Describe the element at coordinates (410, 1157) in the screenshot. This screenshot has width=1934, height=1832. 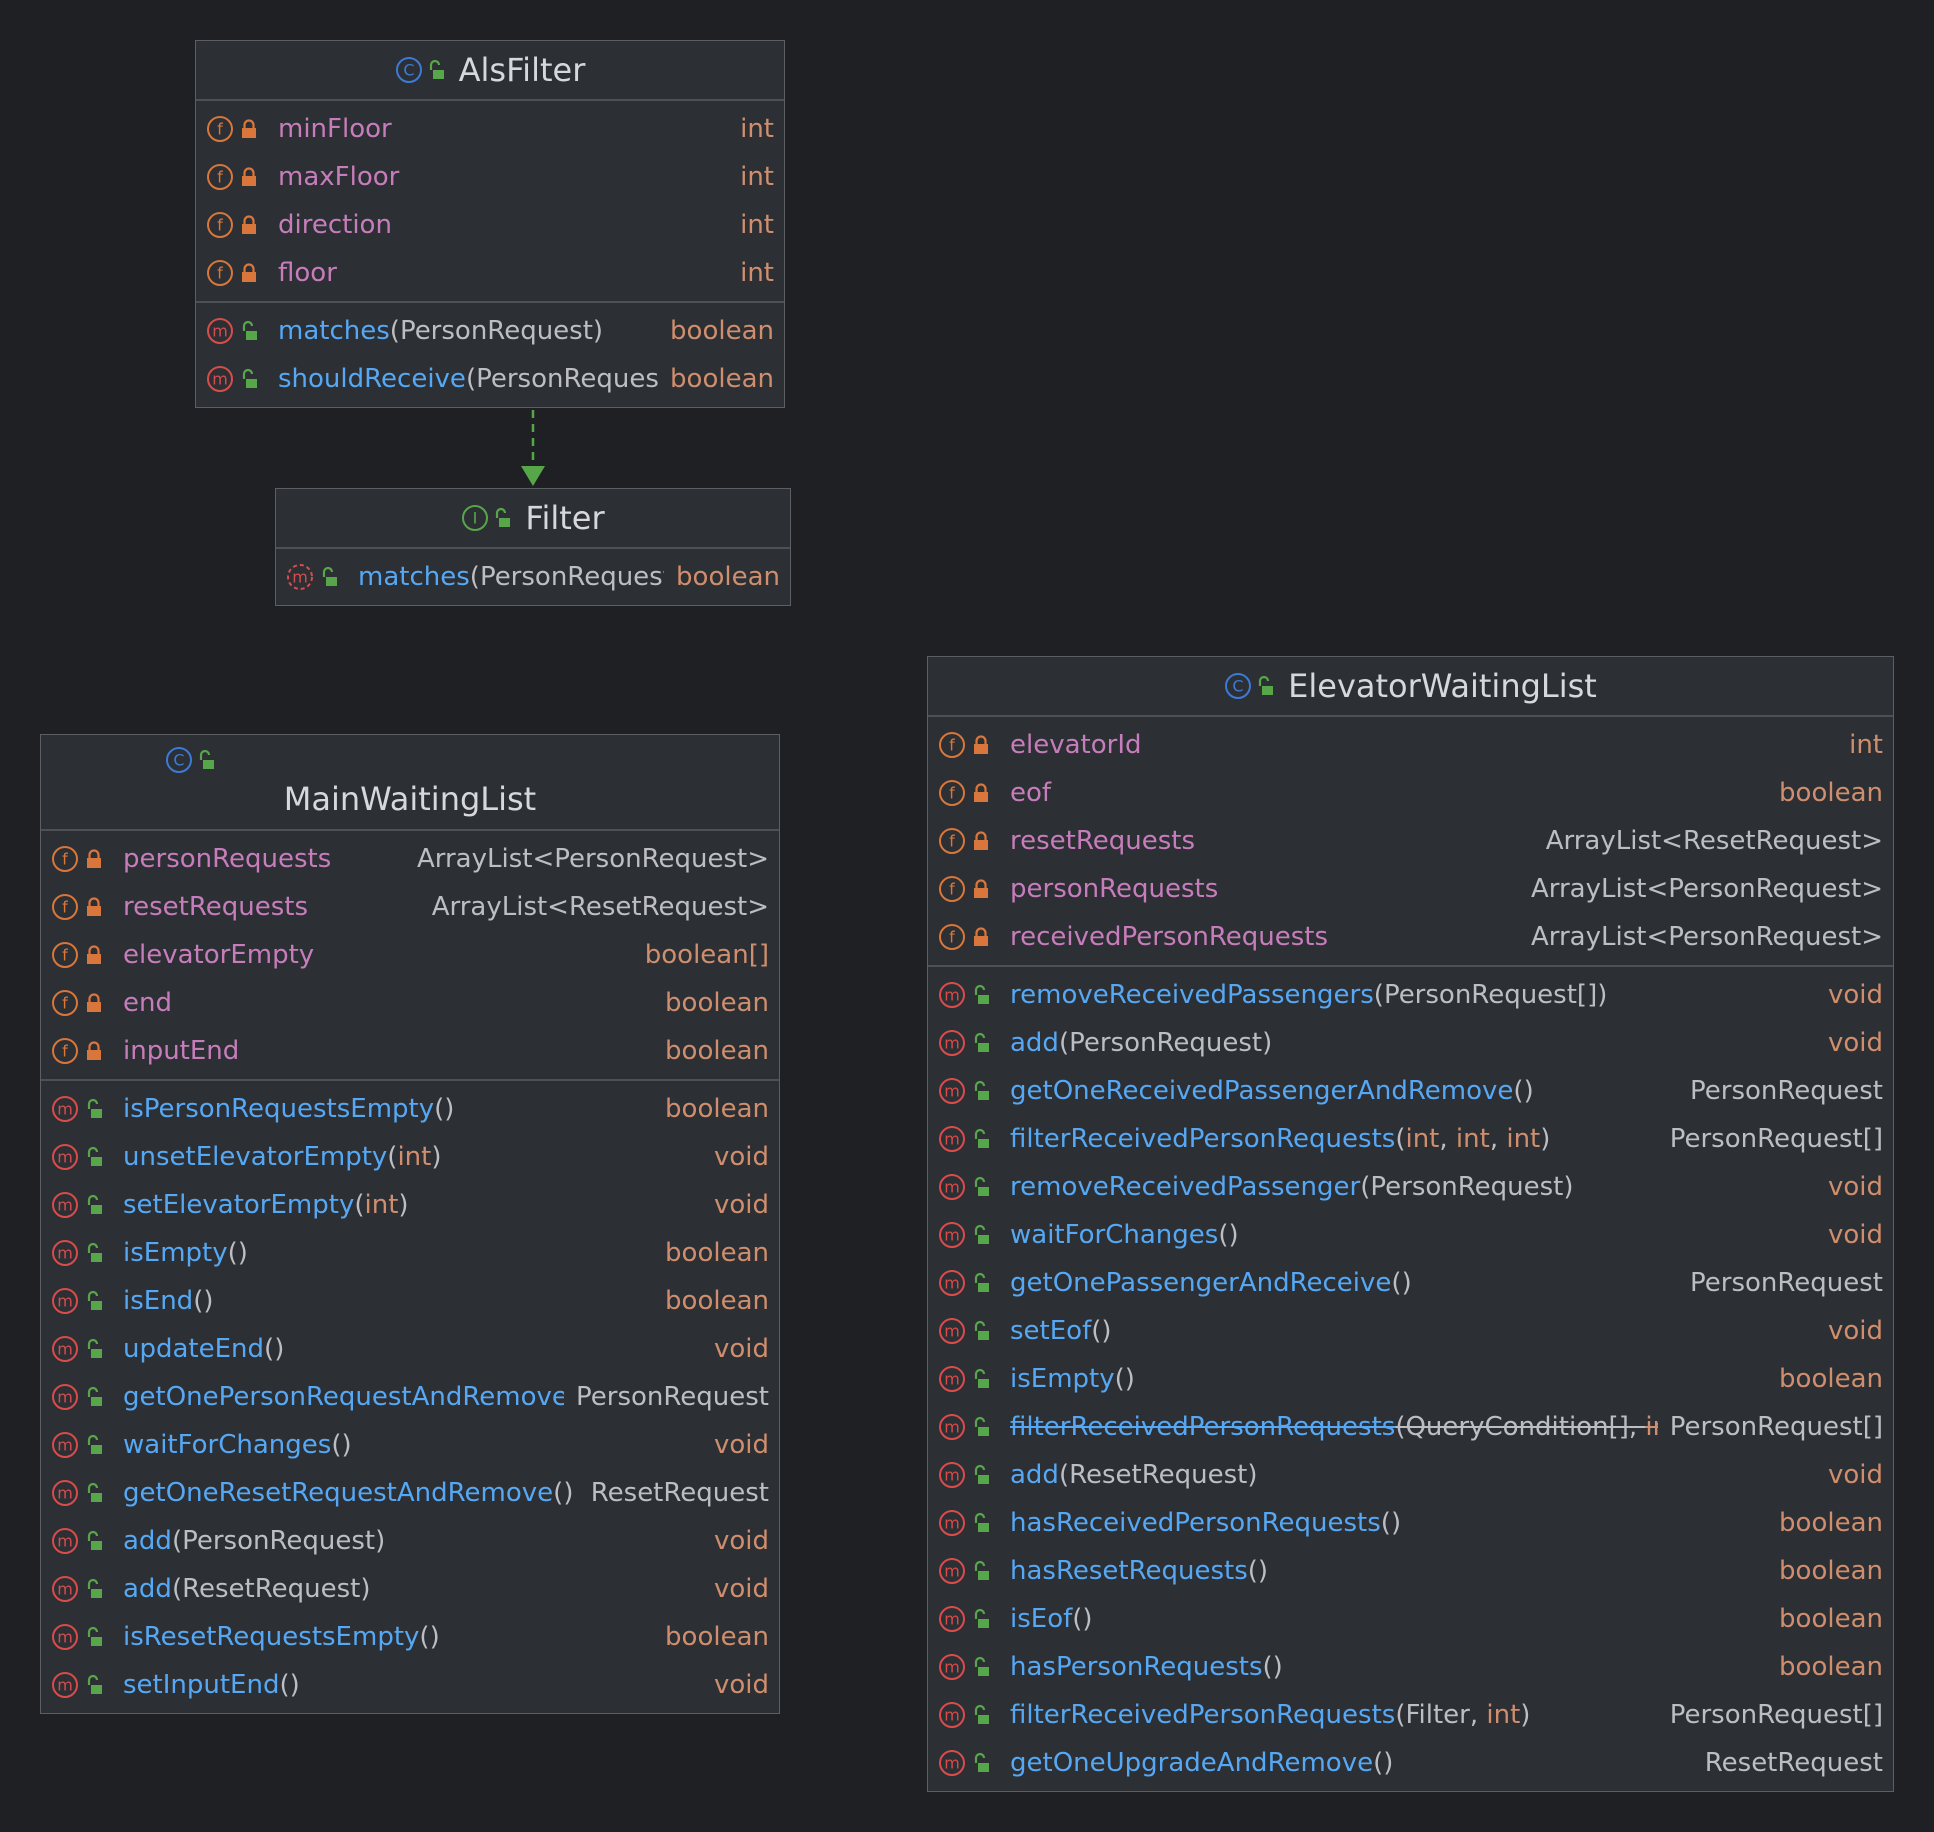
I see `method-row: m unsetElevatorEmpty(int) void` at that location.